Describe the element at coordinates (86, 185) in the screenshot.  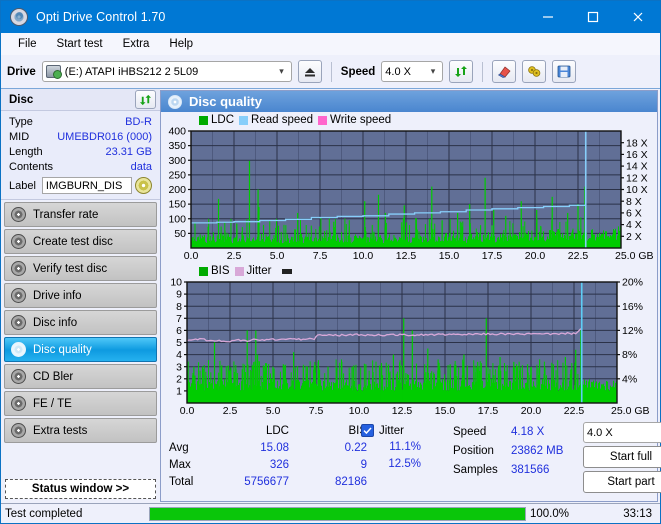
I see `disc-label-value: IMGBURN_DIS` at that location.